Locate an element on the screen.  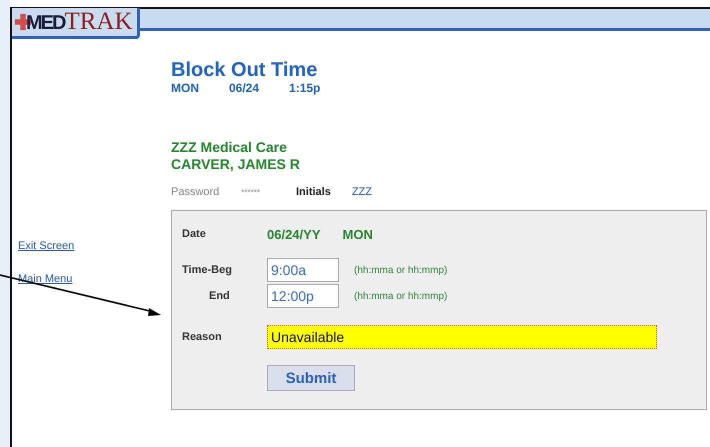
initials-value: ZZZ is located at coordinates (362, 192).